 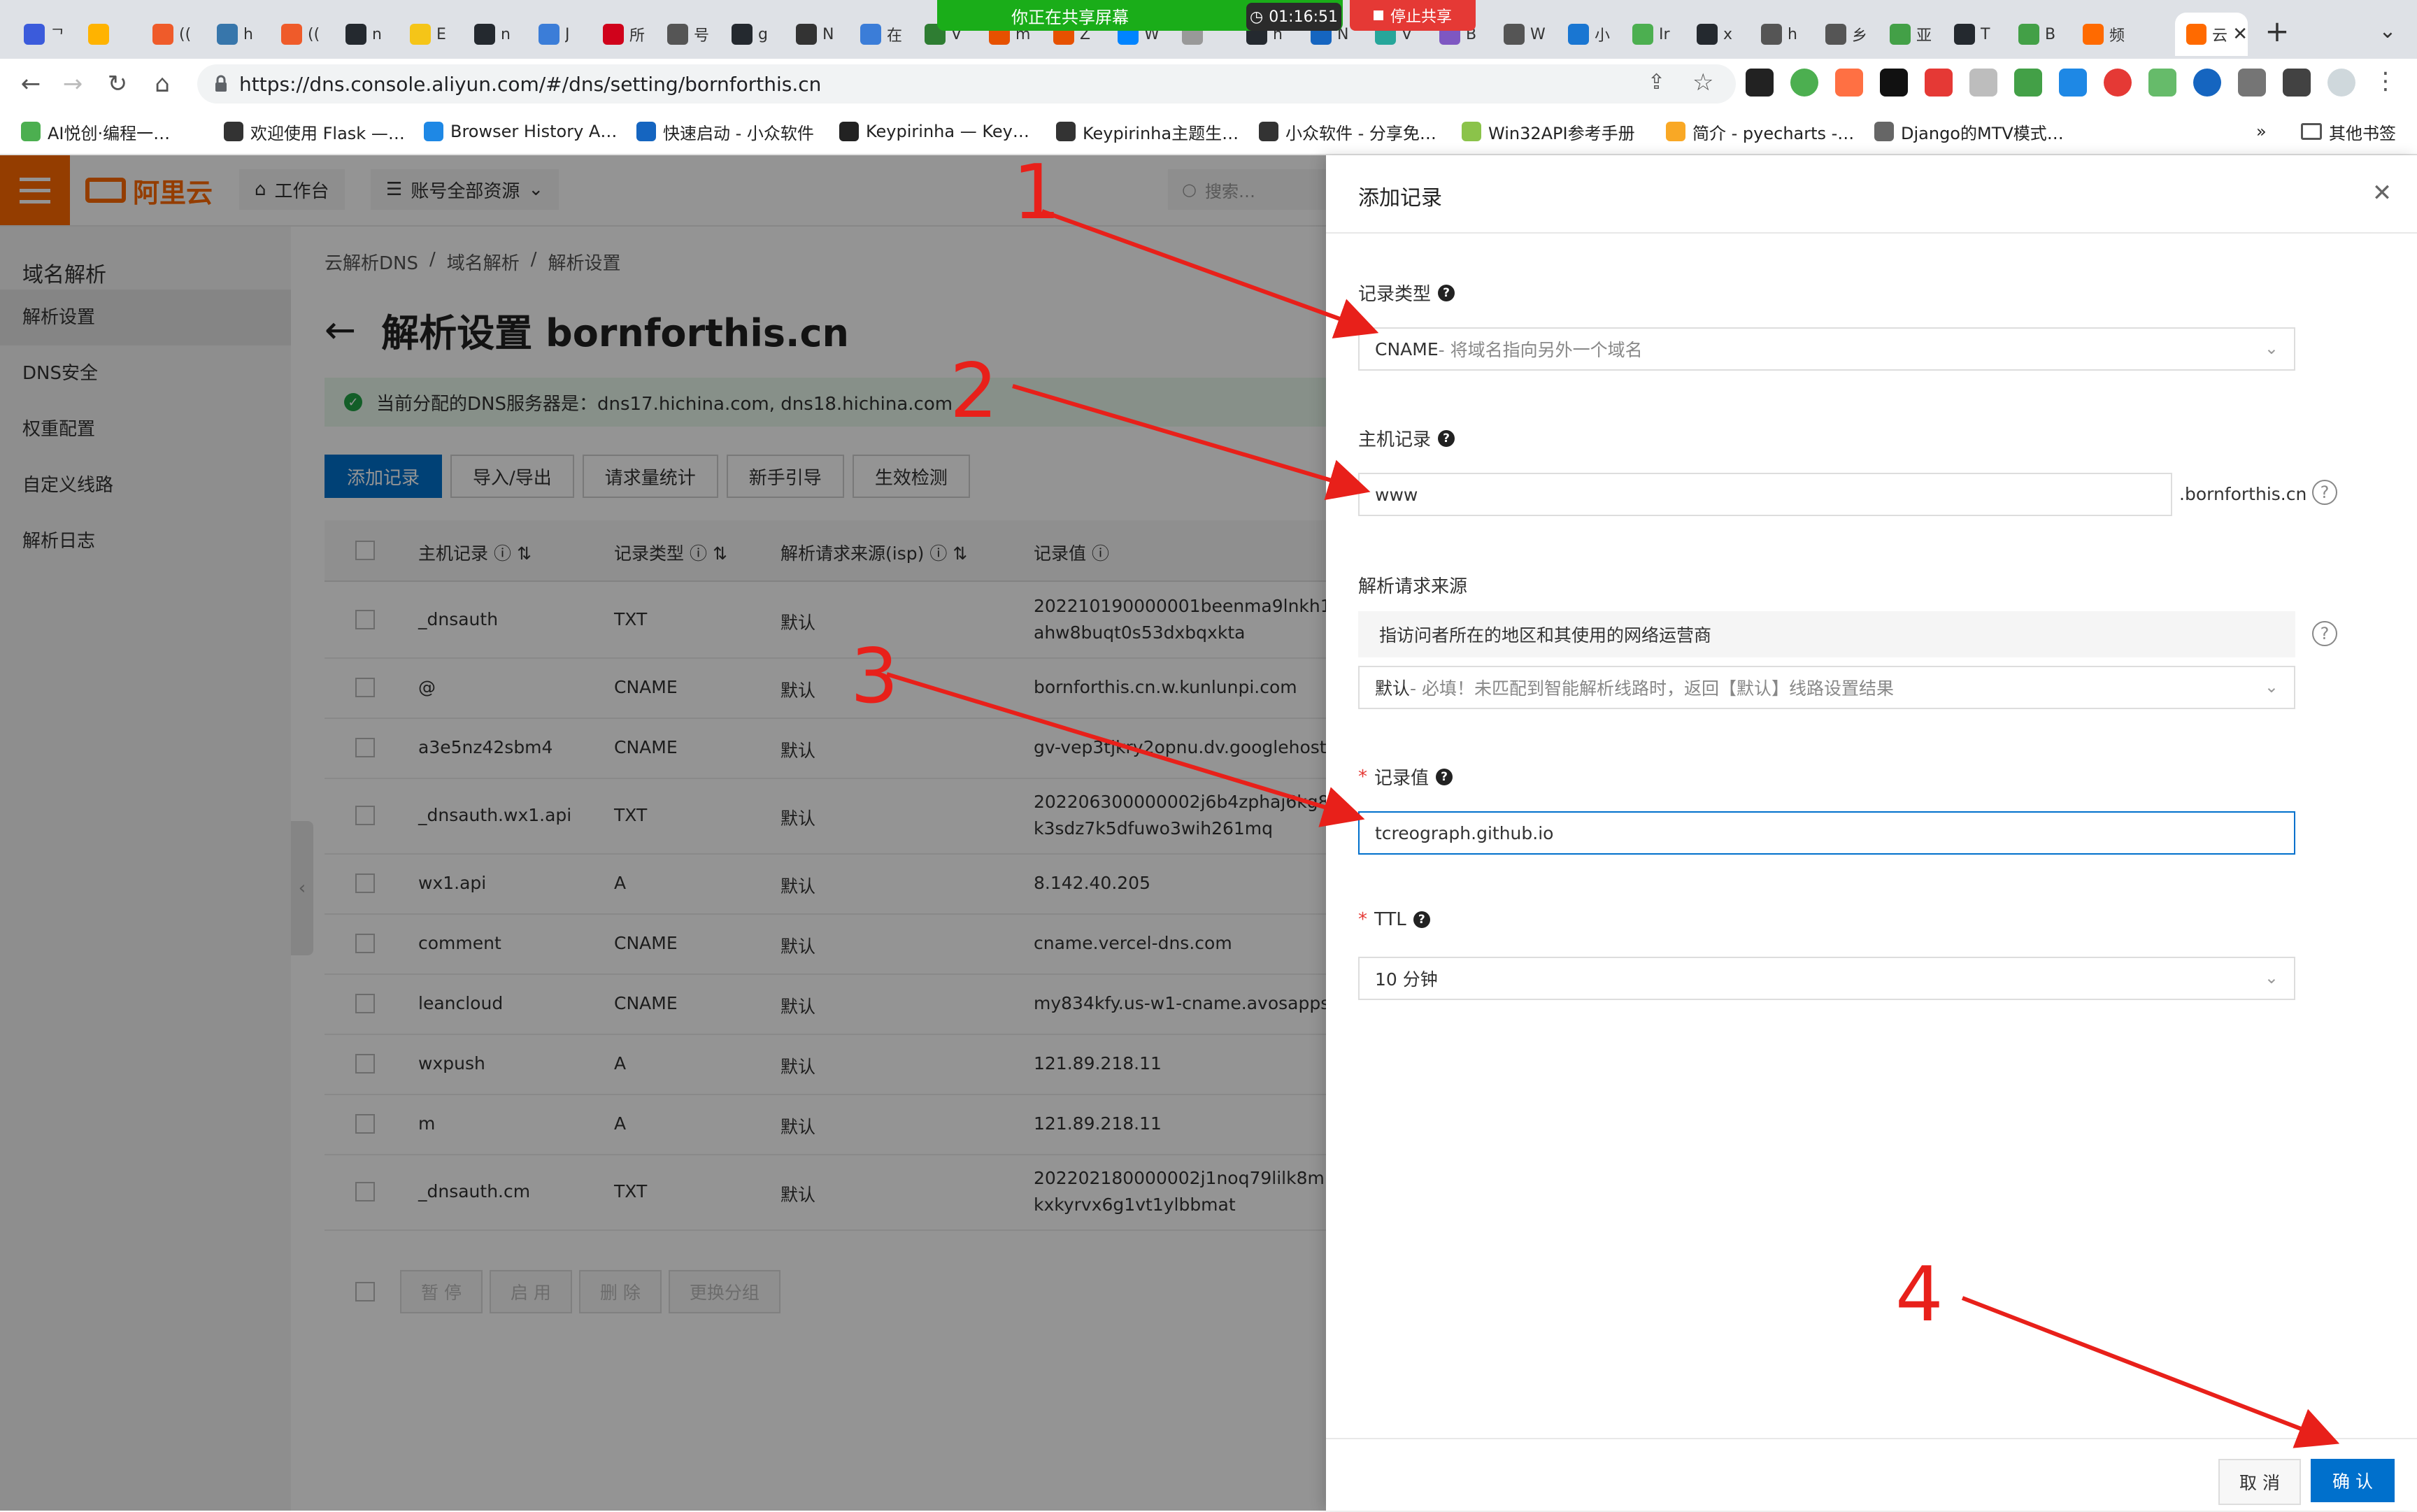 I want to click on check-extension-icon, so click(x=2162, y=83).